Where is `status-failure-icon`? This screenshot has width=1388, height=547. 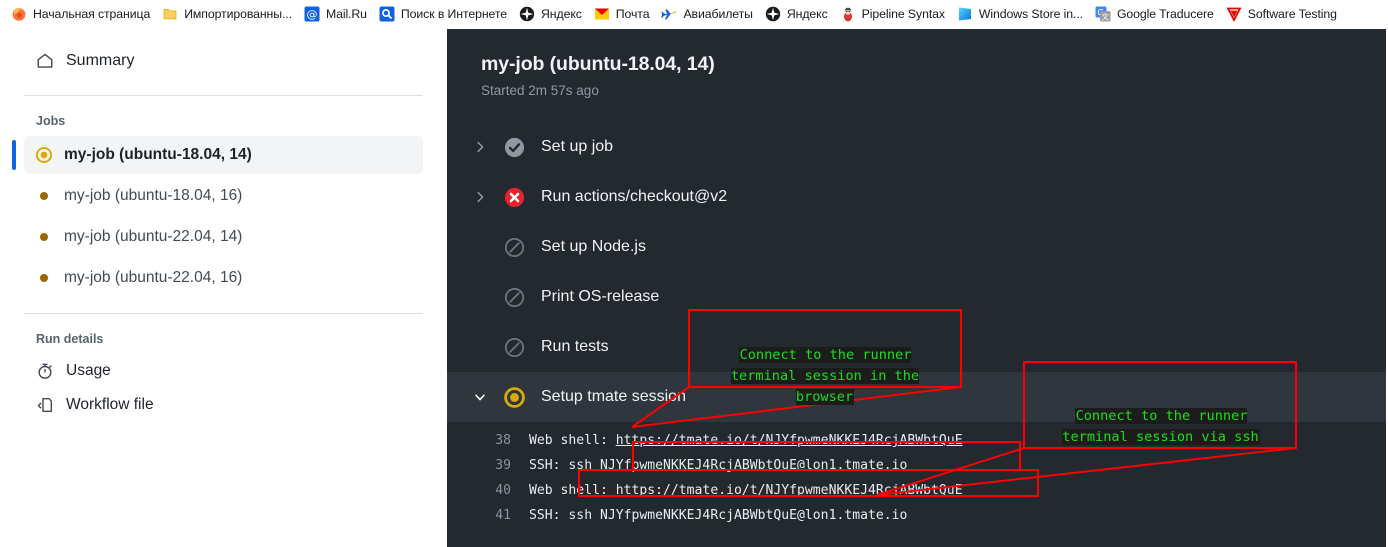 status-failure-icon is located at coordinates (514, 197).